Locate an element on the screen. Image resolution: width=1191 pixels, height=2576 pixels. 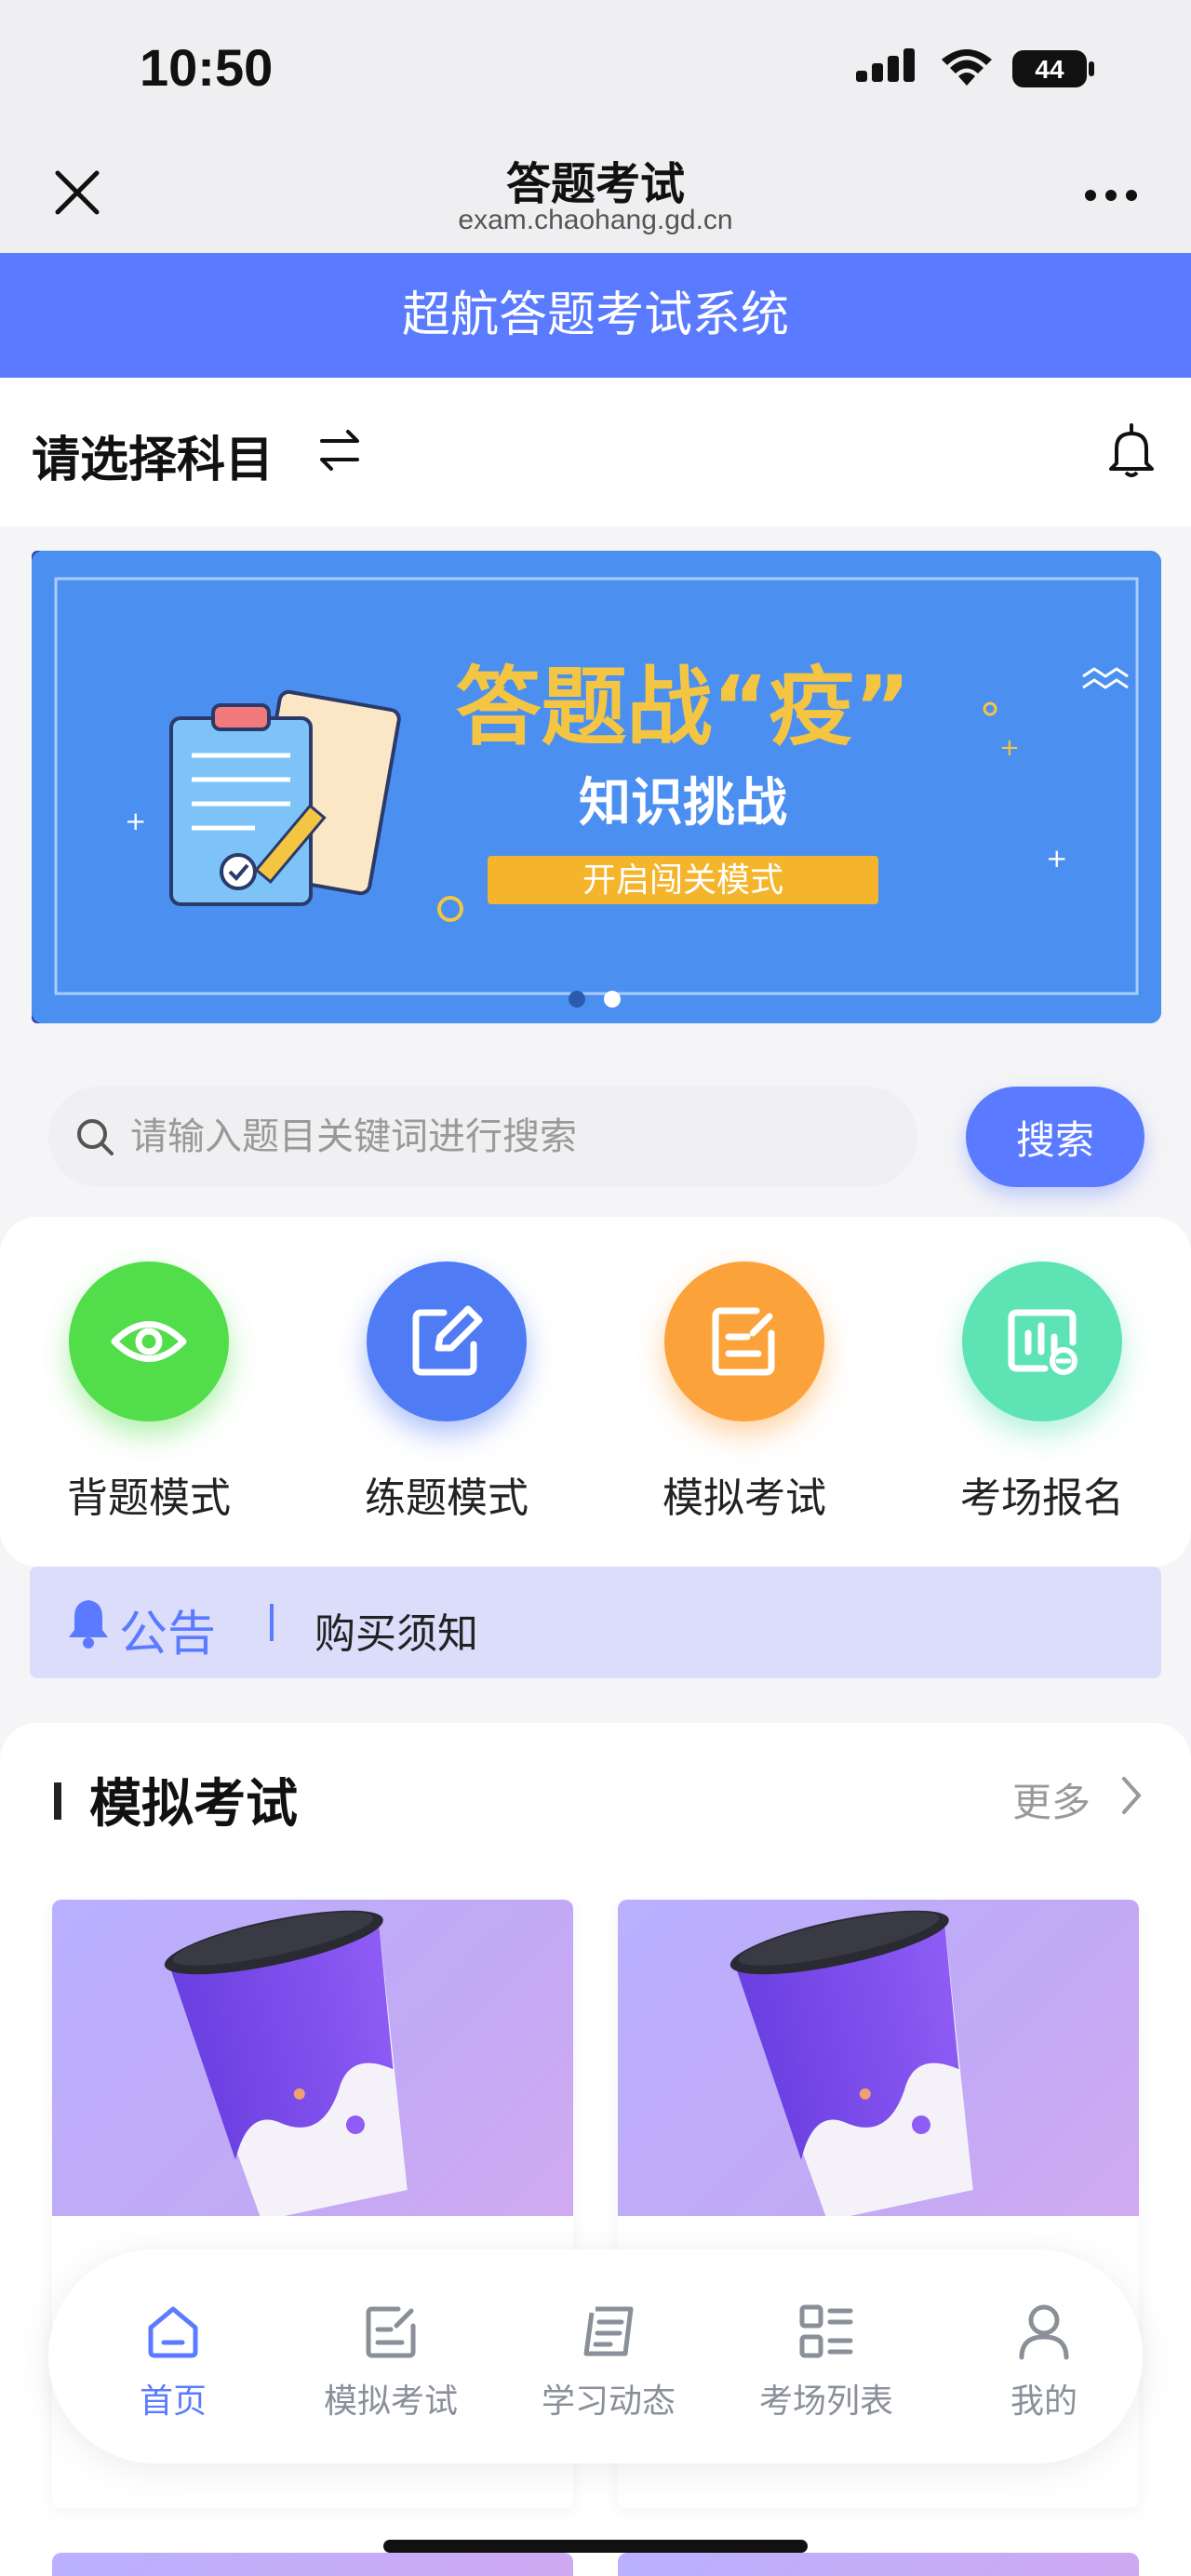
bell-icon is located at coordinates (1131, 450).